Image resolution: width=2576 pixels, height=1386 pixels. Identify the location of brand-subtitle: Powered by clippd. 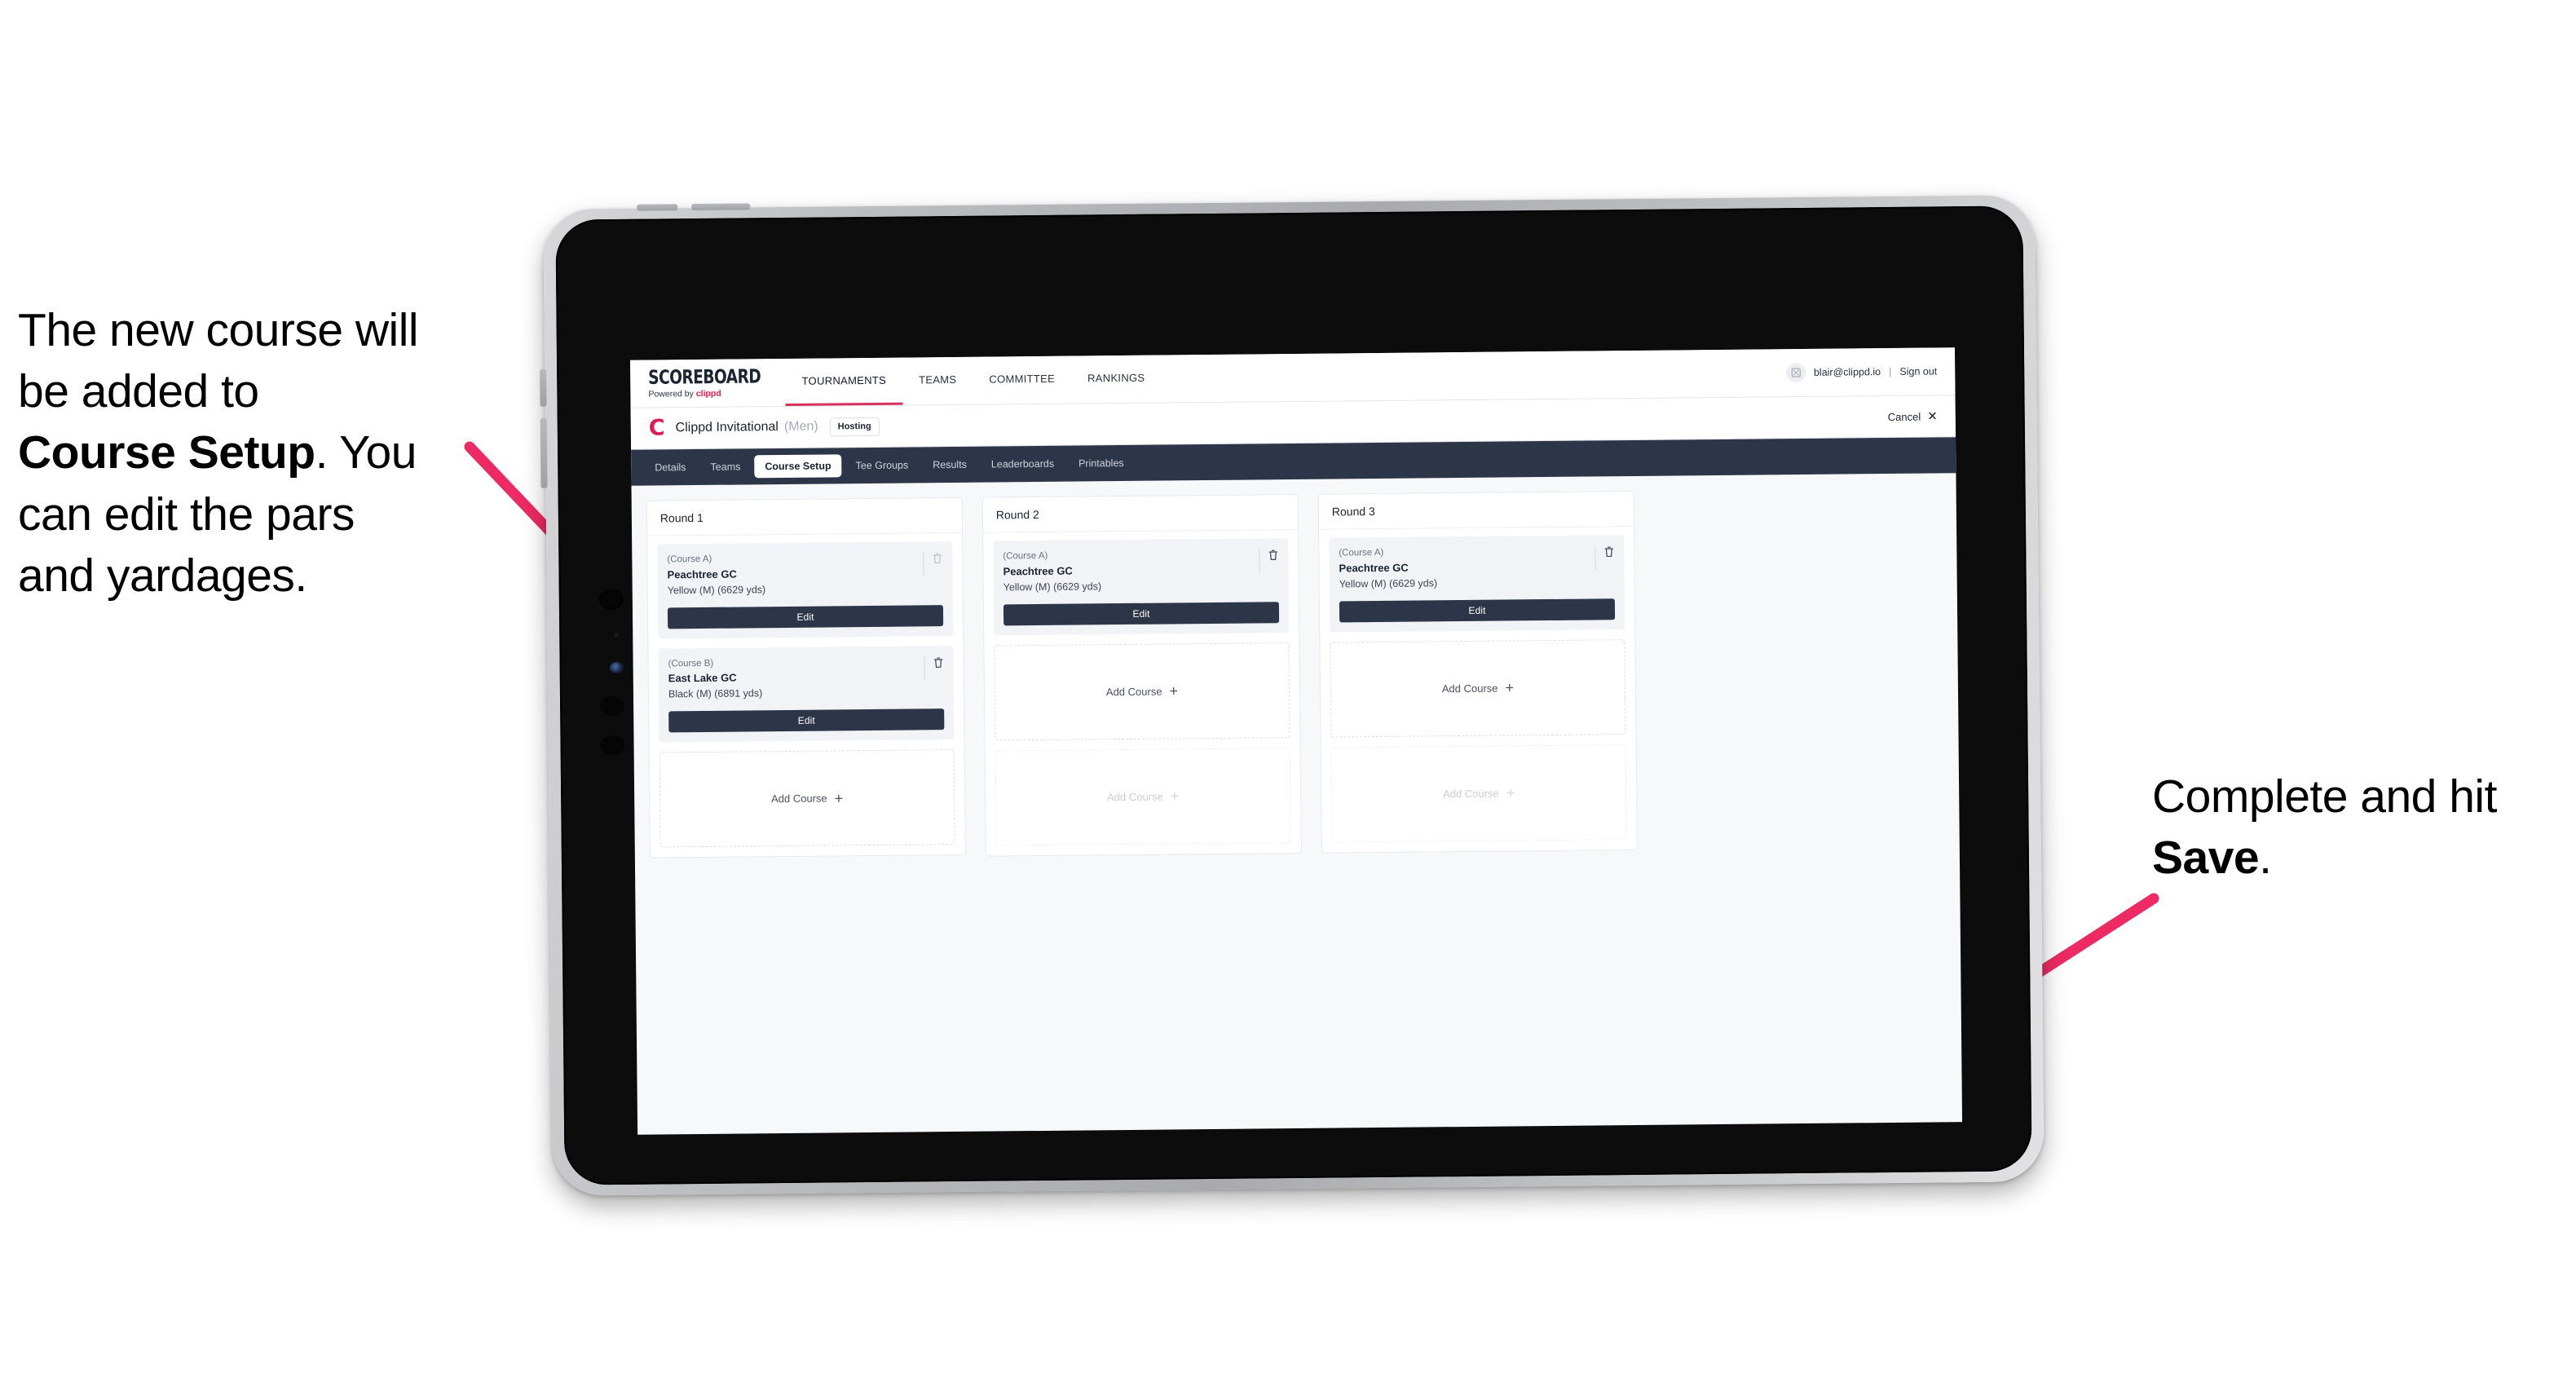
(708, 394).